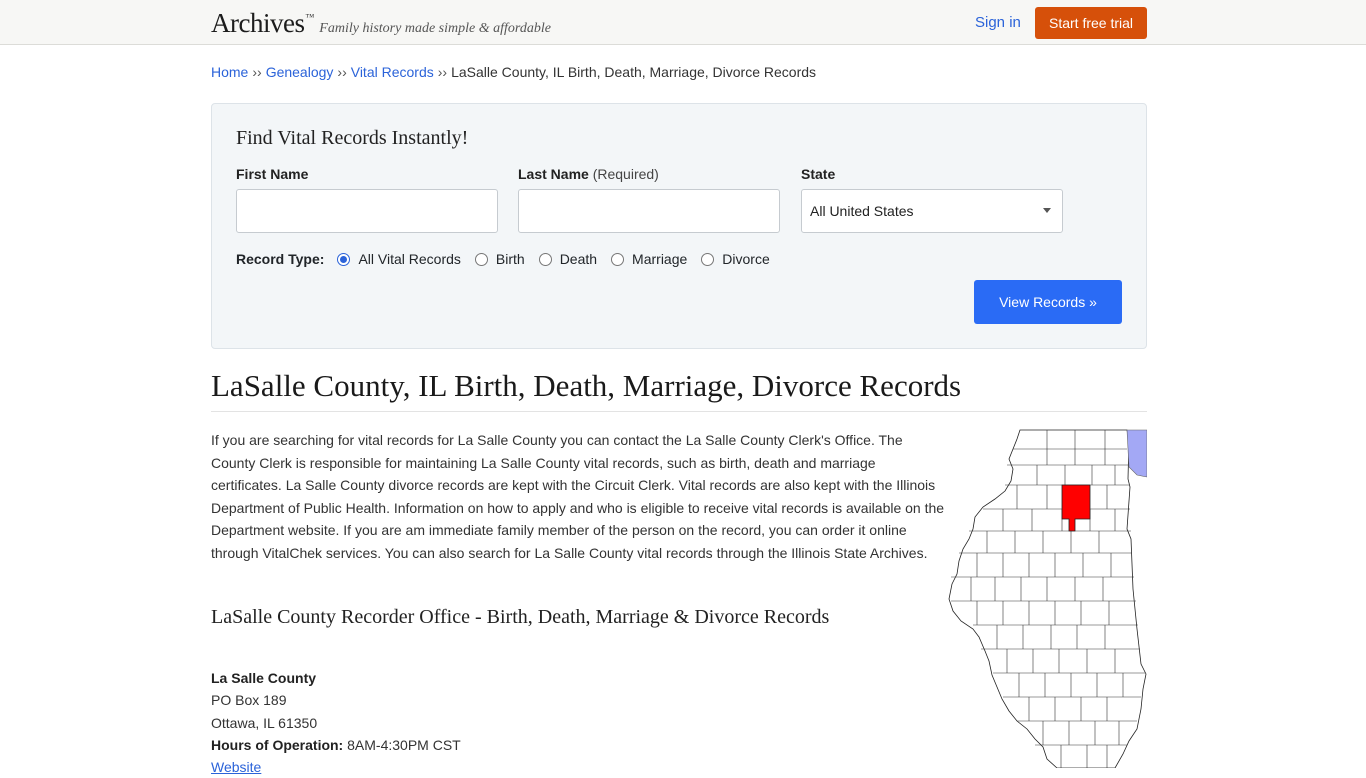  I want to click on radio-death: Death, so click(568, 259).